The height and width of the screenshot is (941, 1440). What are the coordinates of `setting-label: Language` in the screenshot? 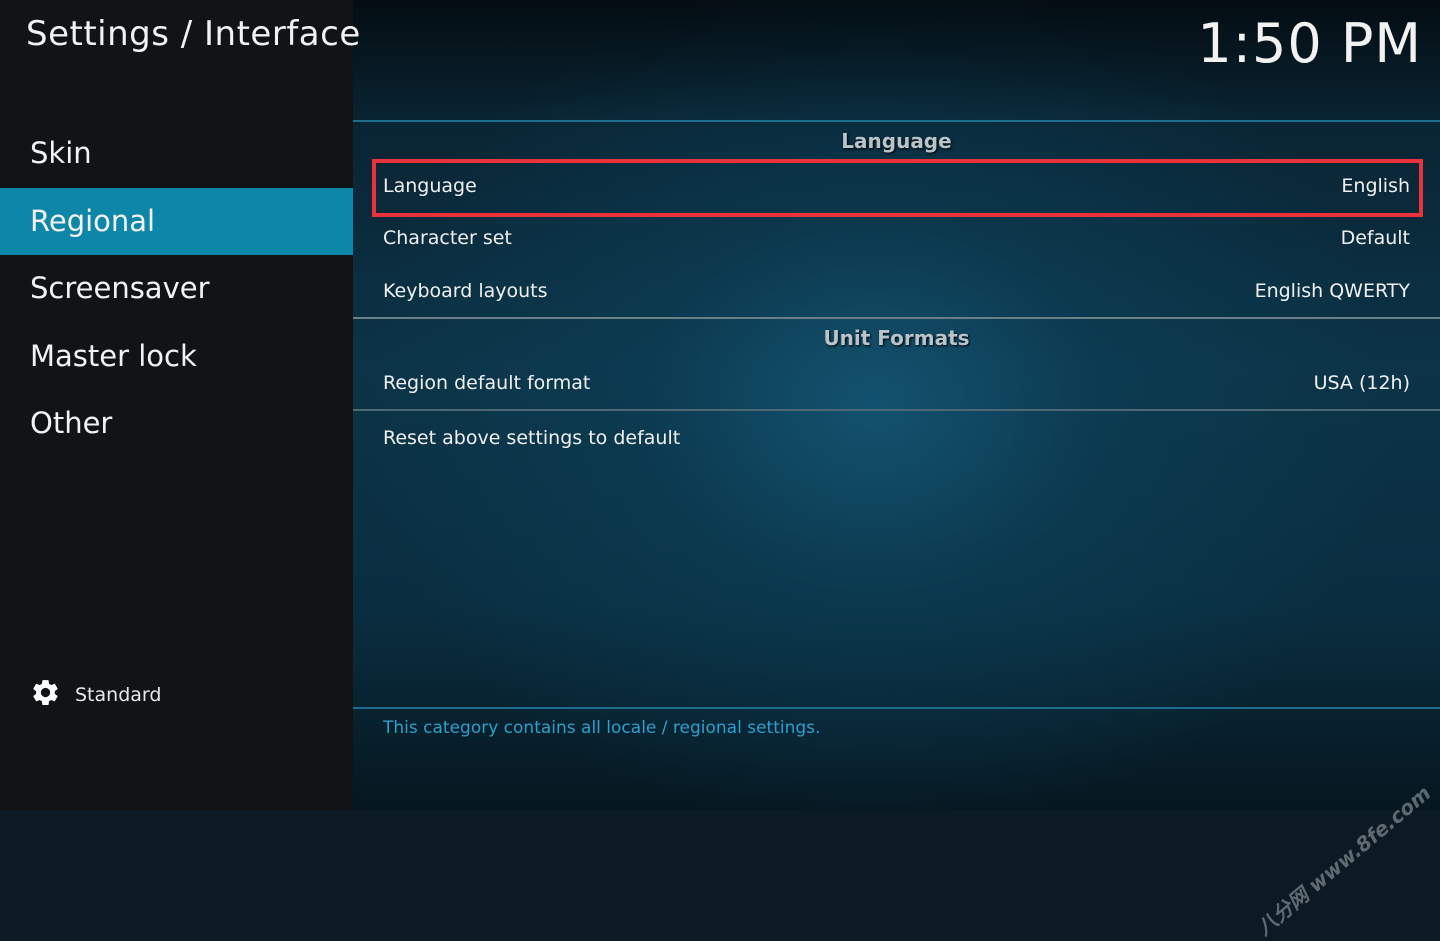 It's located at (430, 186).